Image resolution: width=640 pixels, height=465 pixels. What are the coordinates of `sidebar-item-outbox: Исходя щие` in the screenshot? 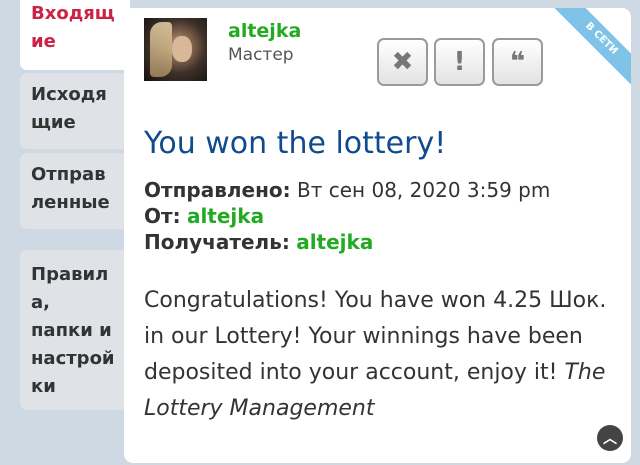 It's located at (75, 111).